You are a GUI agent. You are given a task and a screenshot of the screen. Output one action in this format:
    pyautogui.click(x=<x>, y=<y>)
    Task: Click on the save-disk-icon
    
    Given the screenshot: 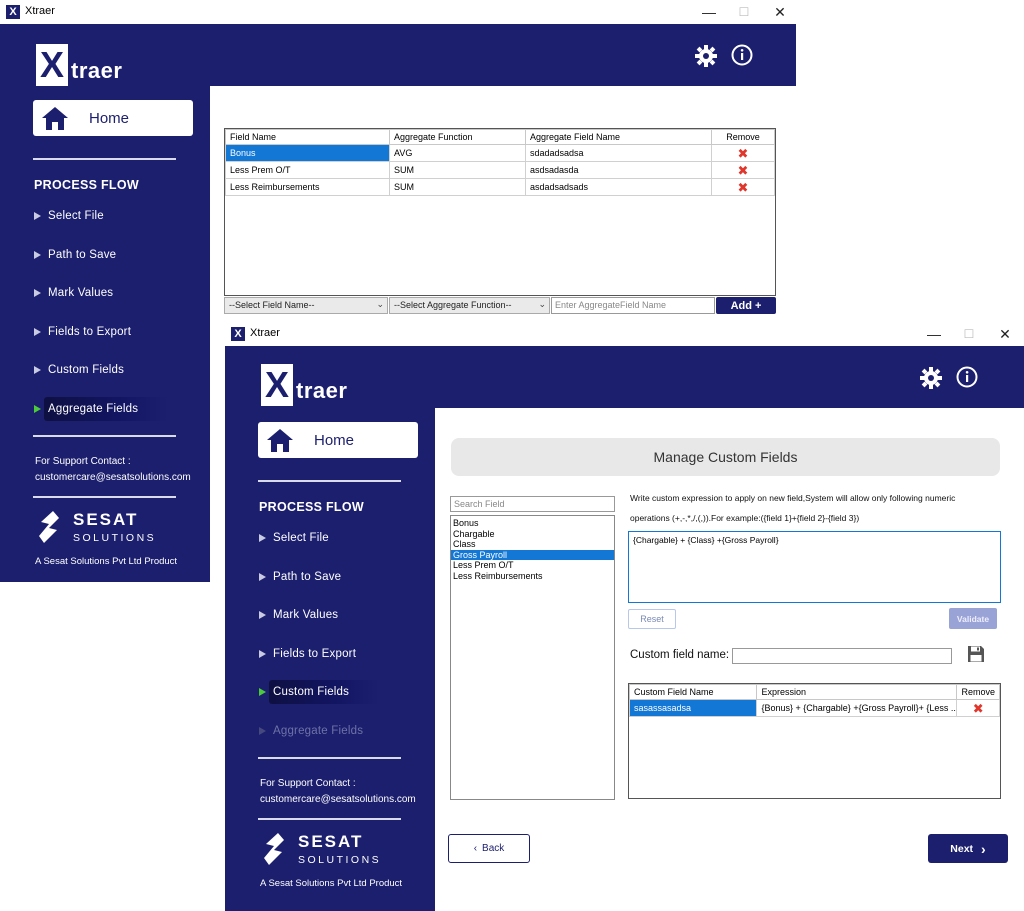 What is the action you would take?
    pyautogui.click(x=976, y=654)
    